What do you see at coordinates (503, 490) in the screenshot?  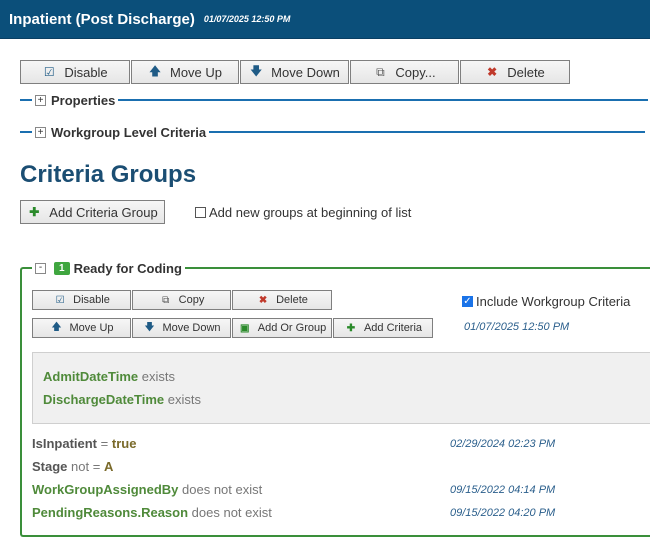 I see `criterion-date: 09/15/2022 04:14 PM` at bounding box center [503, 490].